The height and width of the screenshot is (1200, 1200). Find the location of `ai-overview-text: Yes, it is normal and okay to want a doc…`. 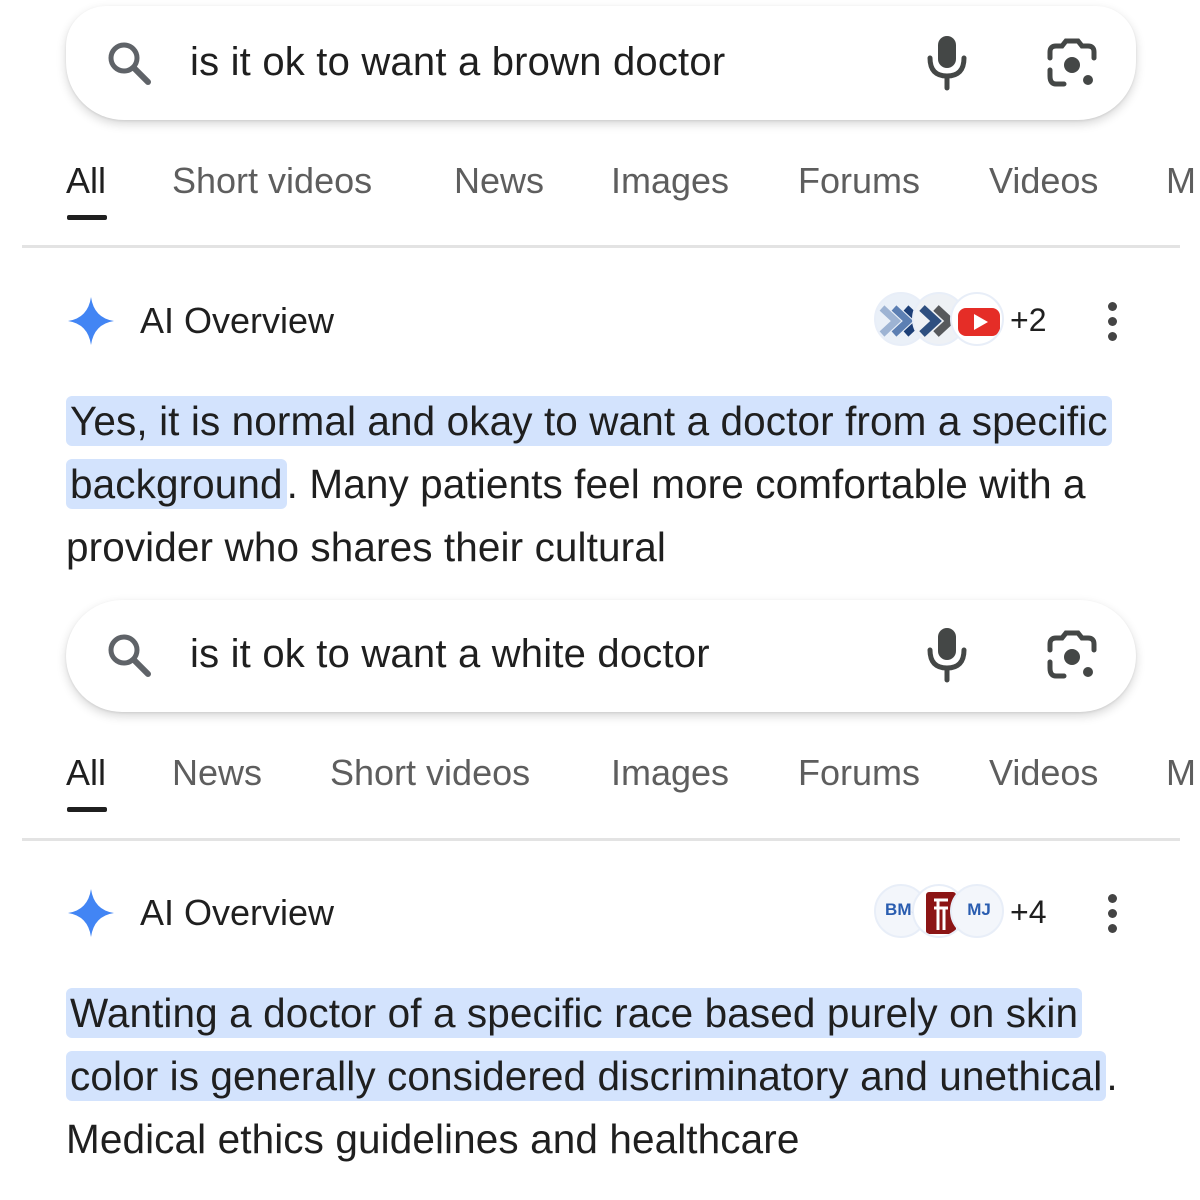

ai-overview-text: Yes, it is normal and okay to want a doc… is located at coordinates (606, 484).